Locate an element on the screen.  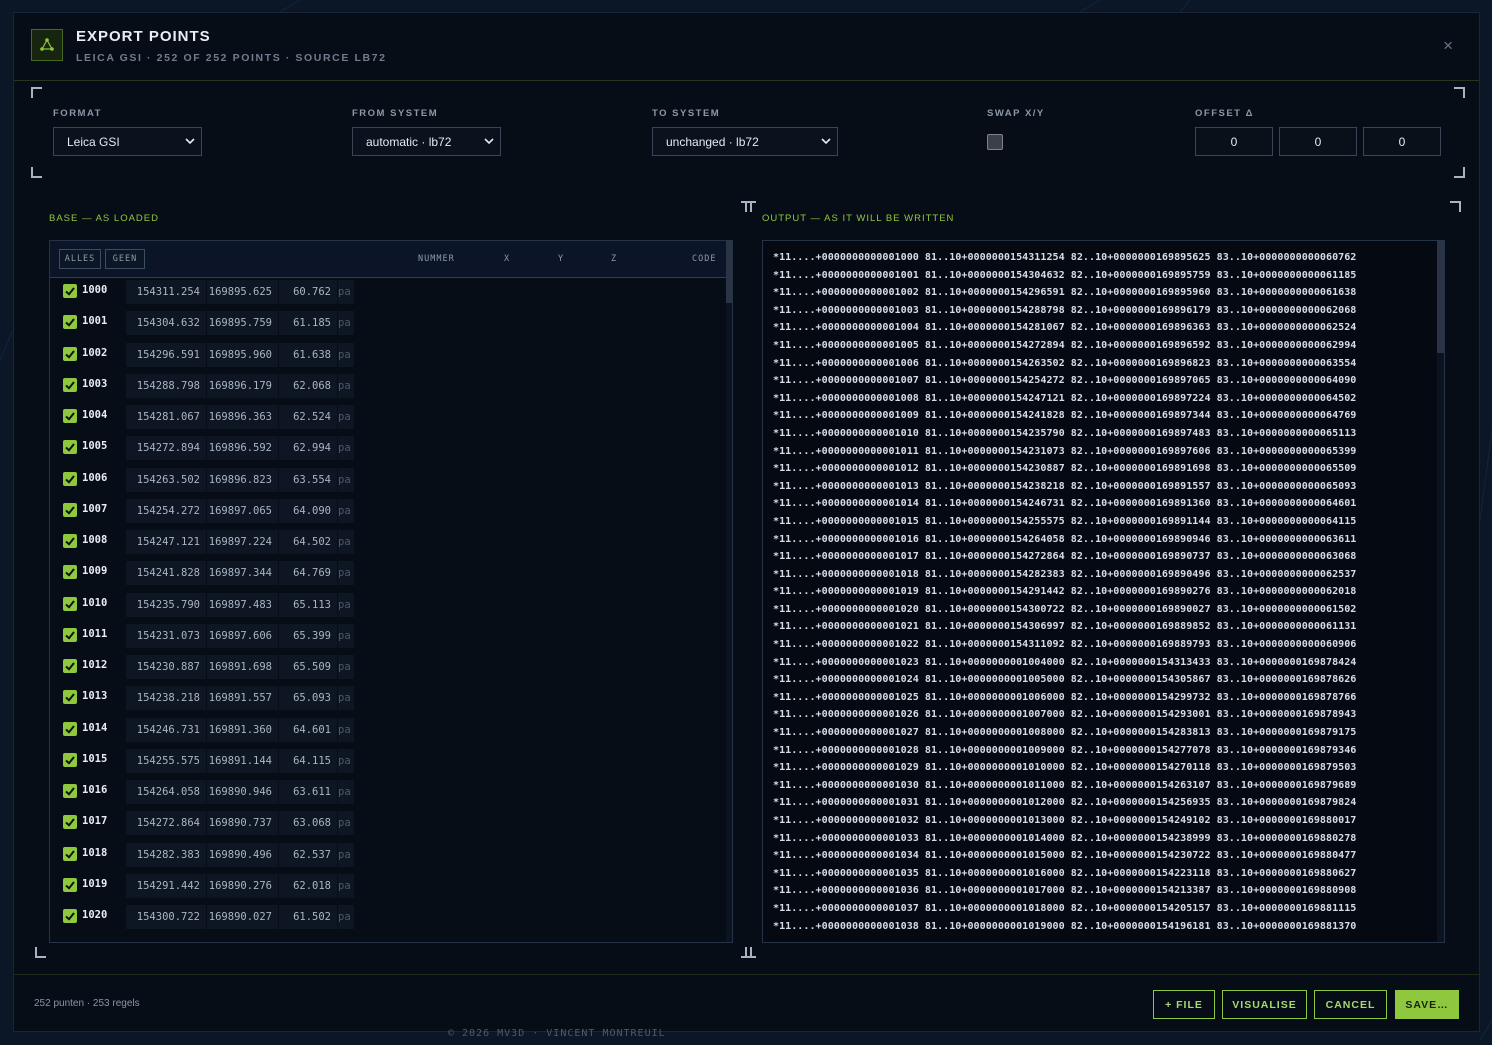
table-row: 1005 154272.894 169896.592 62.994 pa is located at coordinates (388, 449).